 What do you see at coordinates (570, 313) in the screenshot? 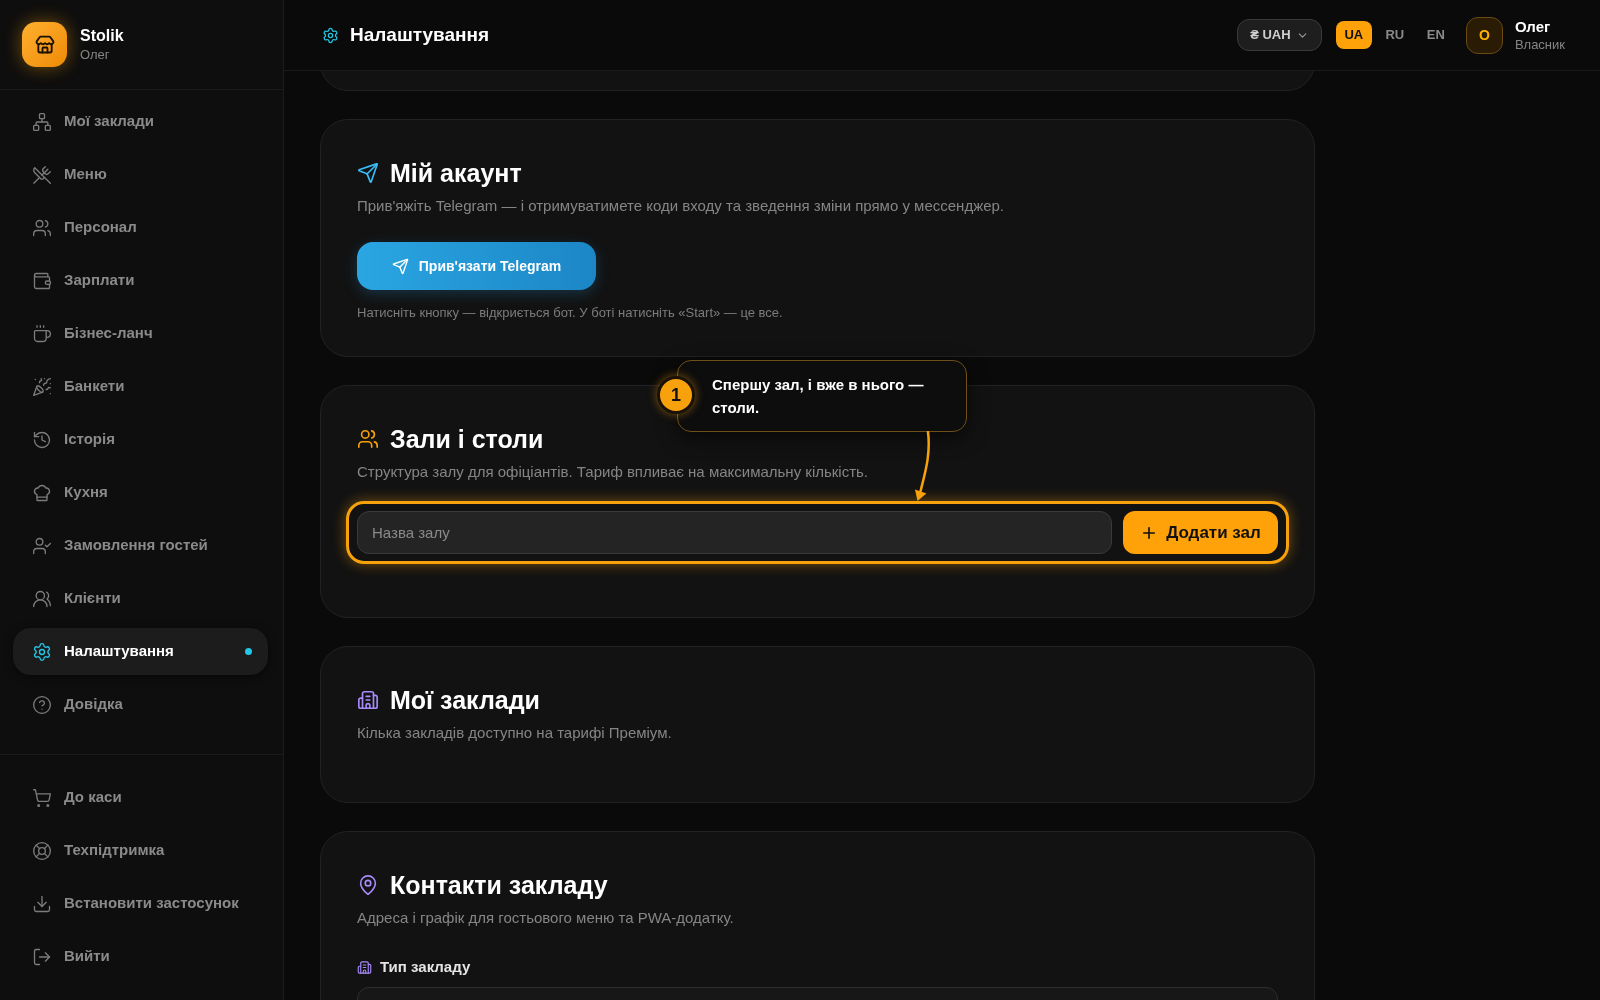
I see `hint-text: Натисніть кнопку — відкриється бот. У боті натисніть «Start» — це все.` at bounding box center [570, 313].